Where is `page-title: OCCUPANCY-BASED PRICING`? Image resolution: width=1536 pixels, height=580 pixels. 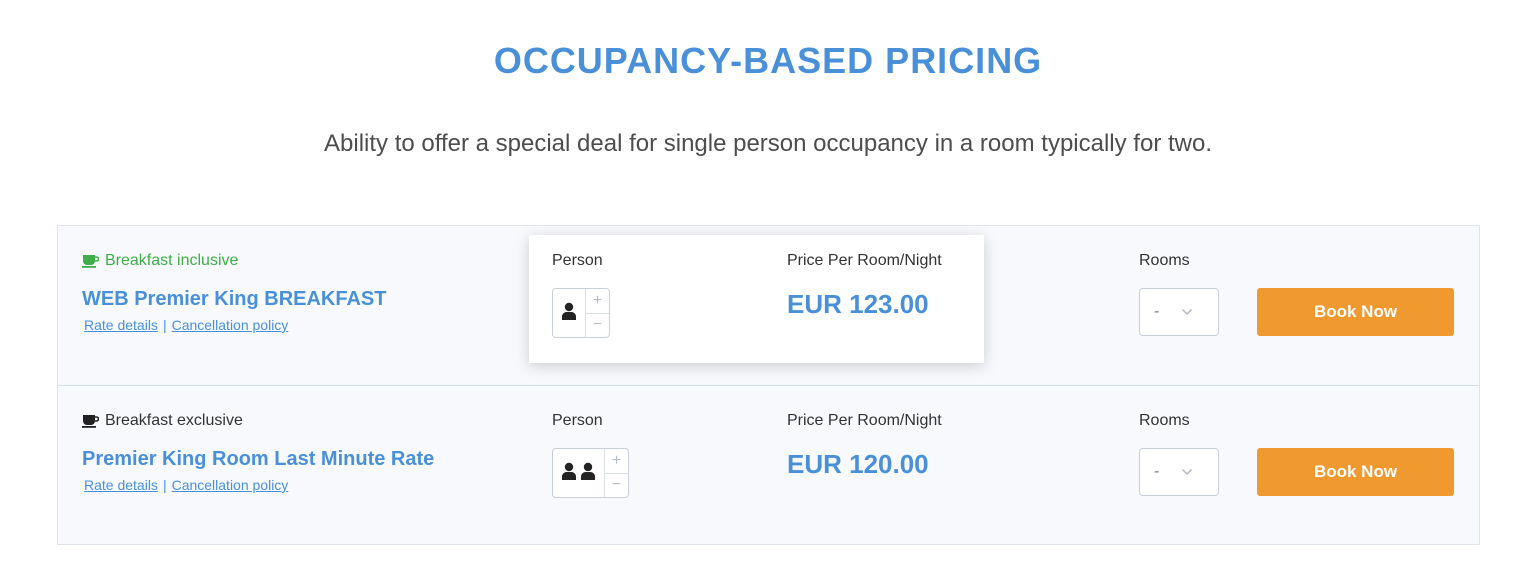 page-title: OCCUPANCY-BASED PRICING is located at coordinates (768, 60).